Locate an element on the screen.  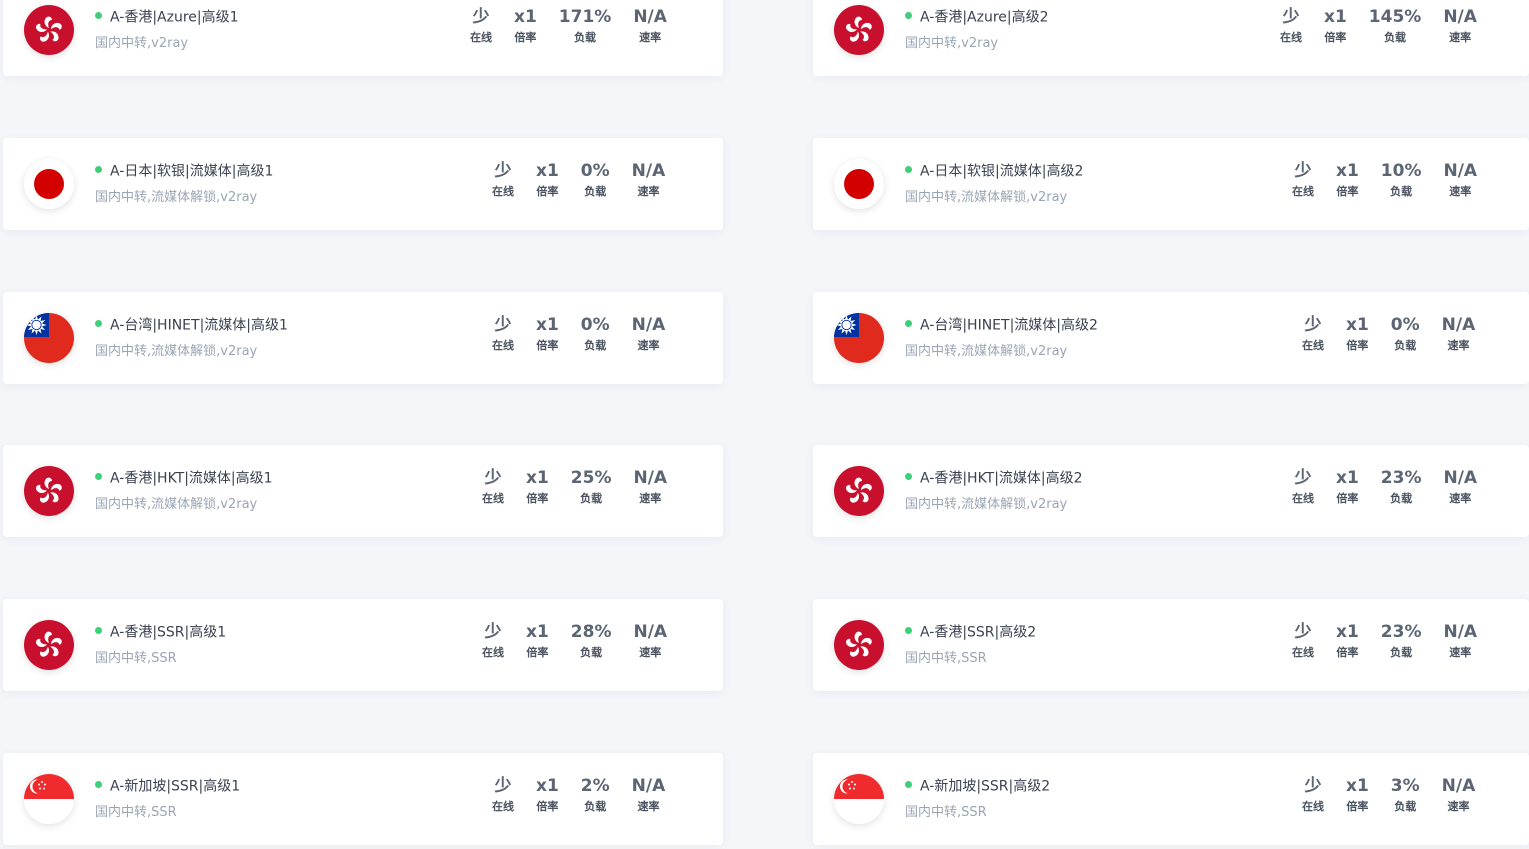
stat-load-percent: 25% 负载 is located at coordinates (591, 487).